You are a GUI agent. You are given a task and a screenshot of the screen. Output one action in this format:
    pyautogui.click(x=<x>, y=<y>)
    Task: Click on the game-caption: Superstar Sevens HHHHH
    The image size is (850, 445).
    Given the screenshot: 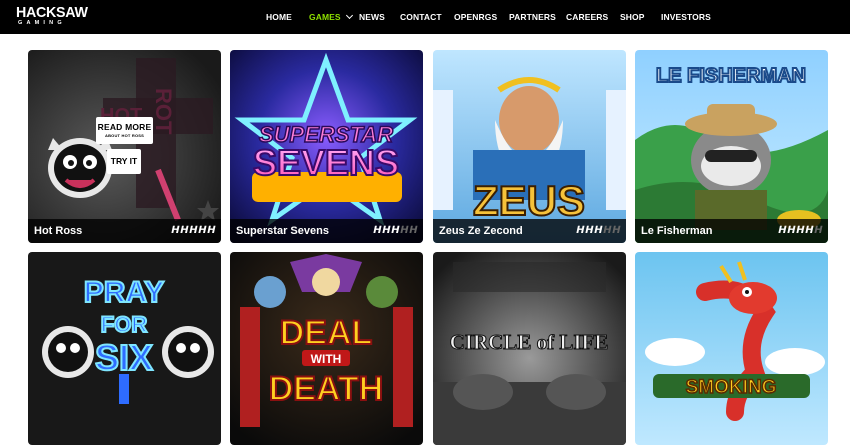 What is the action you would take?
    pyautogui.click(x=326, y=231)
    